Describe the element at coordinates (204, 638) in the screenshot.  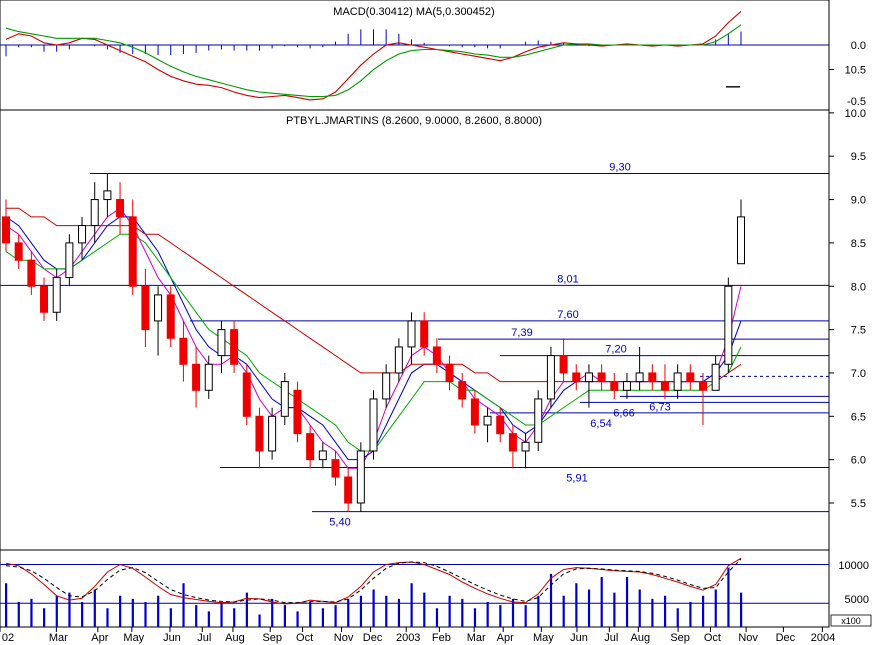
I see `x-axis-label: Jul` at that location.